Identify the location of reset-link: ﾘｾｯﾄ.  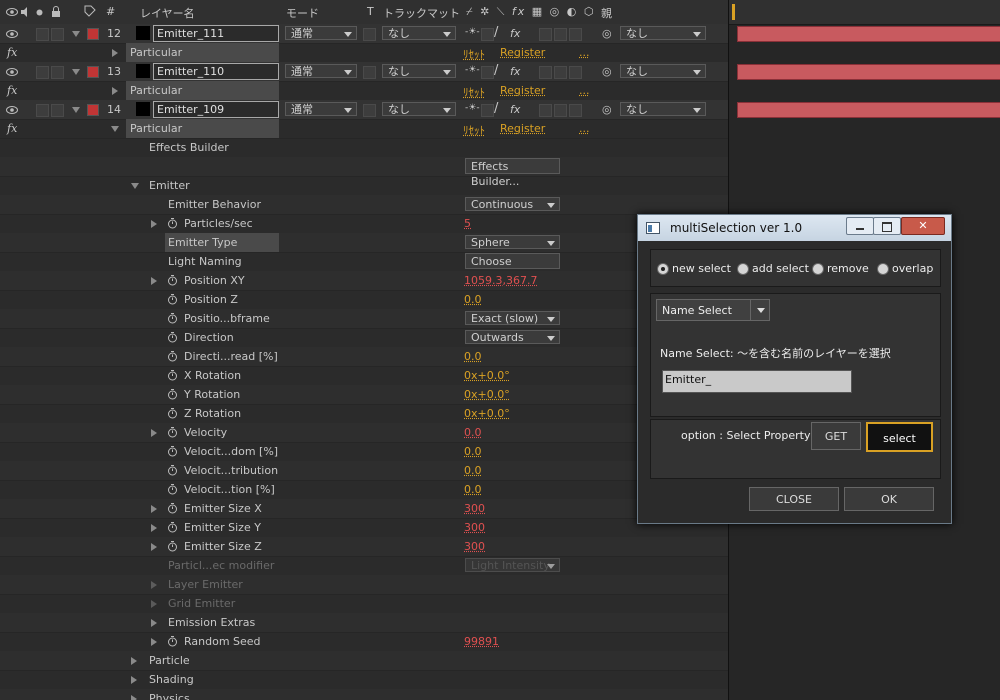
(474, 54).